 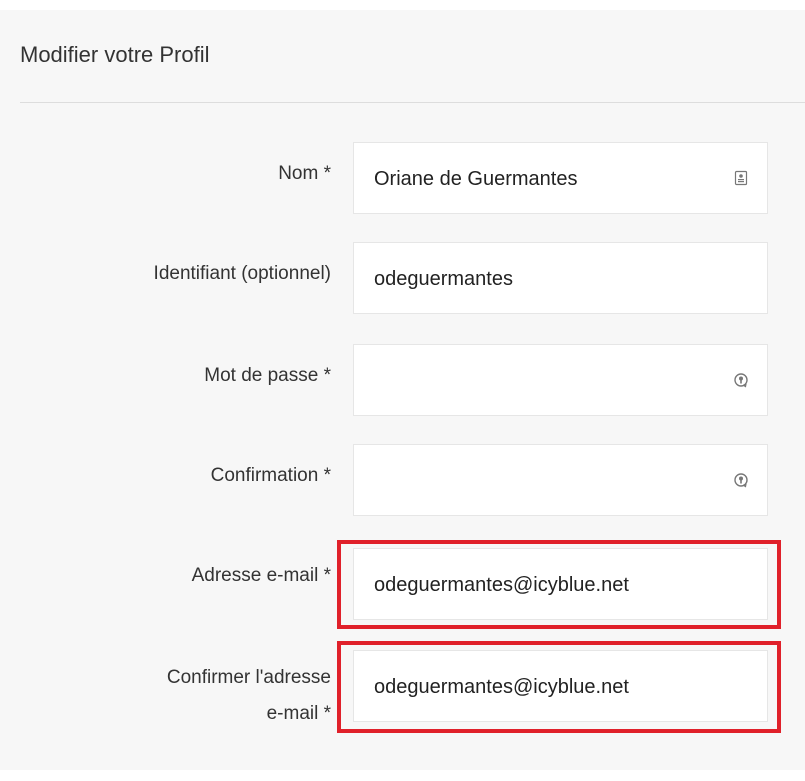 What do you see at coordinates (115, 54) in the screenshot?
I see `page-title: Modifier votre Profil` at bounding box center [115, 54].